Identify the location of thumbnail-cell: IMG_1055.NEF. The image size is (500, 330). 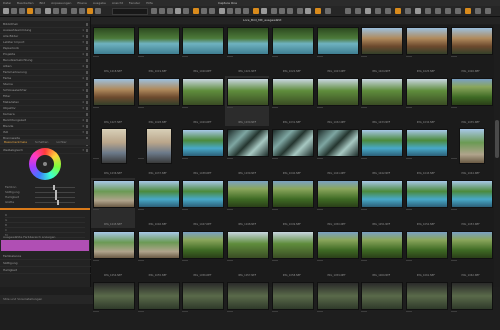
(158, 254).